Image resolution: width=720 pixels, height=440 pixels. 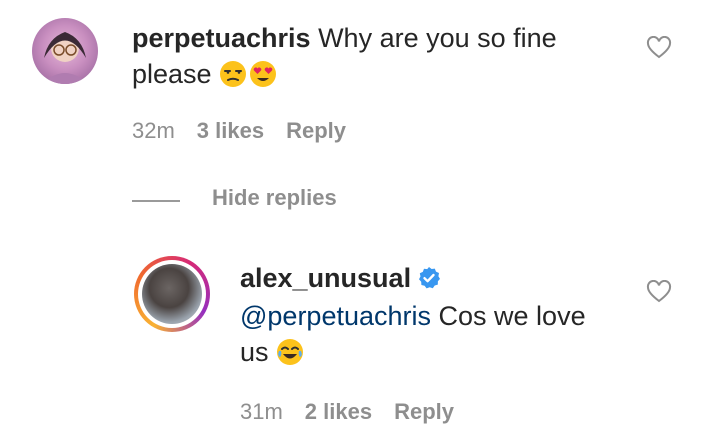 I want to click on comment-likes: 3 likes, so click(x=230, y=130).